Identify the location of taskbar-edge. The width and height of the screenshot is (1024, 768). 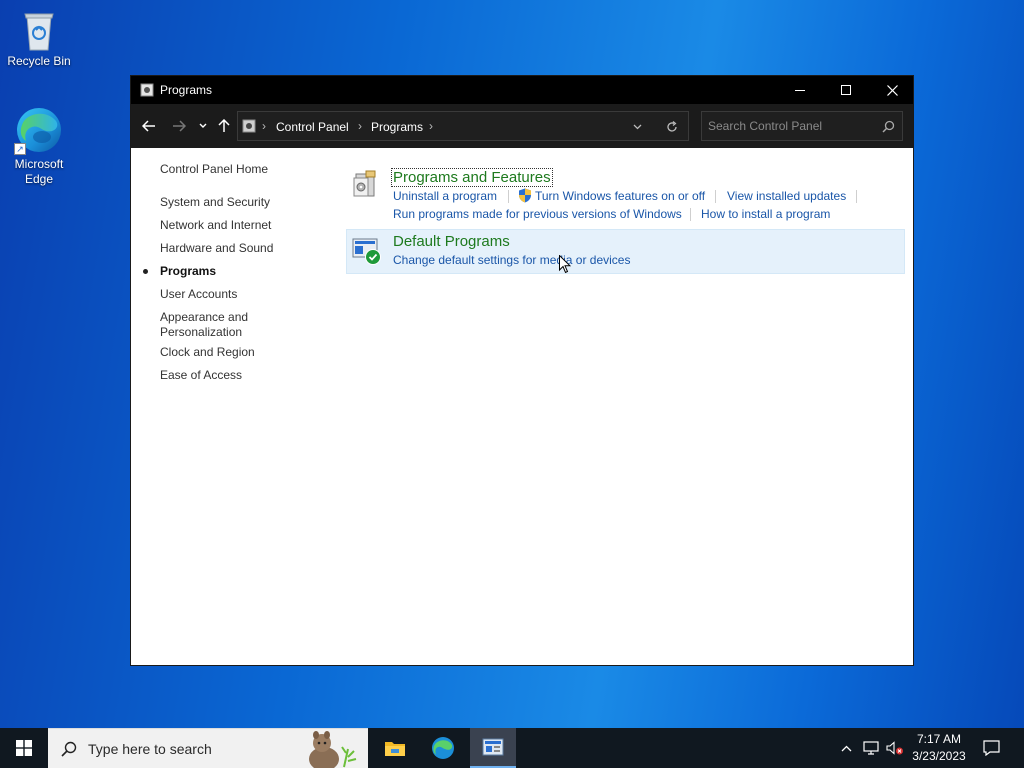
(443, 748).